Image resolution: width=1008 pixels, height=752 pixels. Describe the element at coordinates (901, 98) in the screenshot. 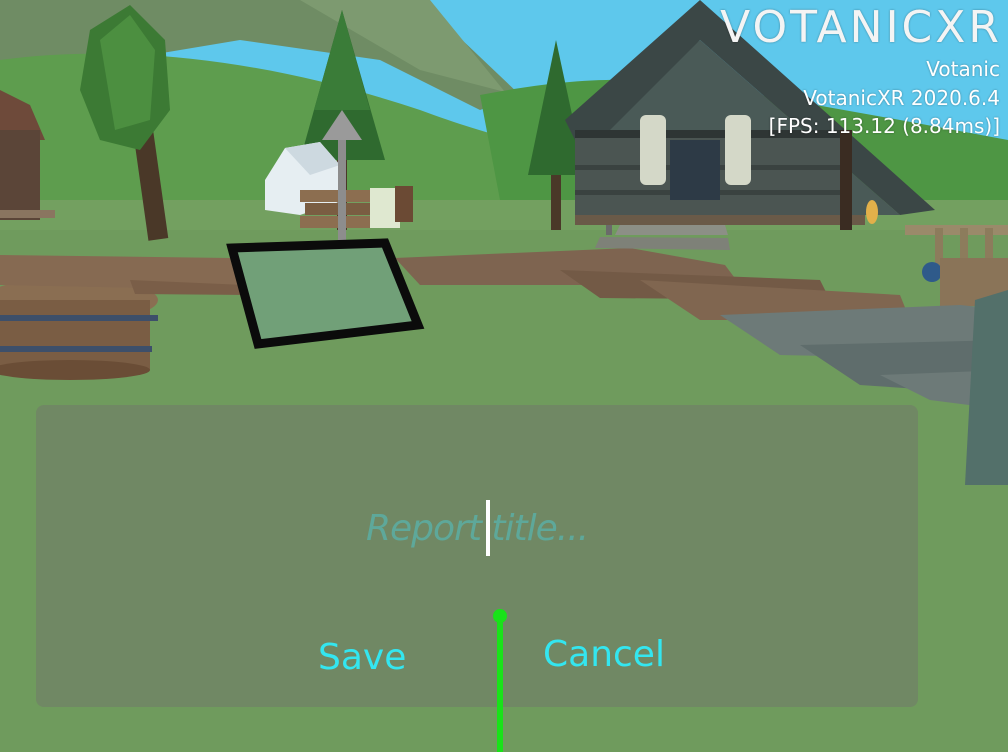

I see `app-version-label: VotanicXR 2020.6.4` at that location.